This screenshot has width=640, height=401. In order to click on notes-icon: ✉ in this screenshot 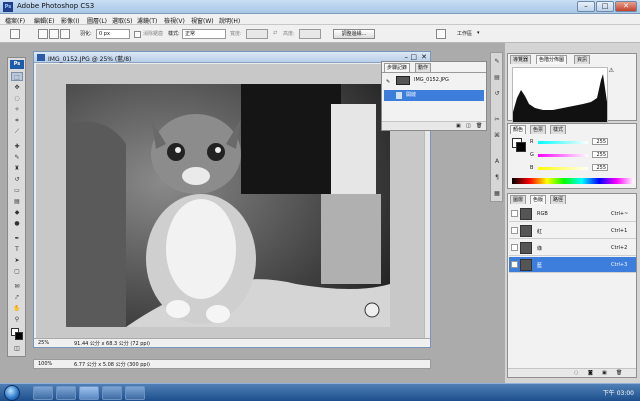, I will do `click(17, 286)`.